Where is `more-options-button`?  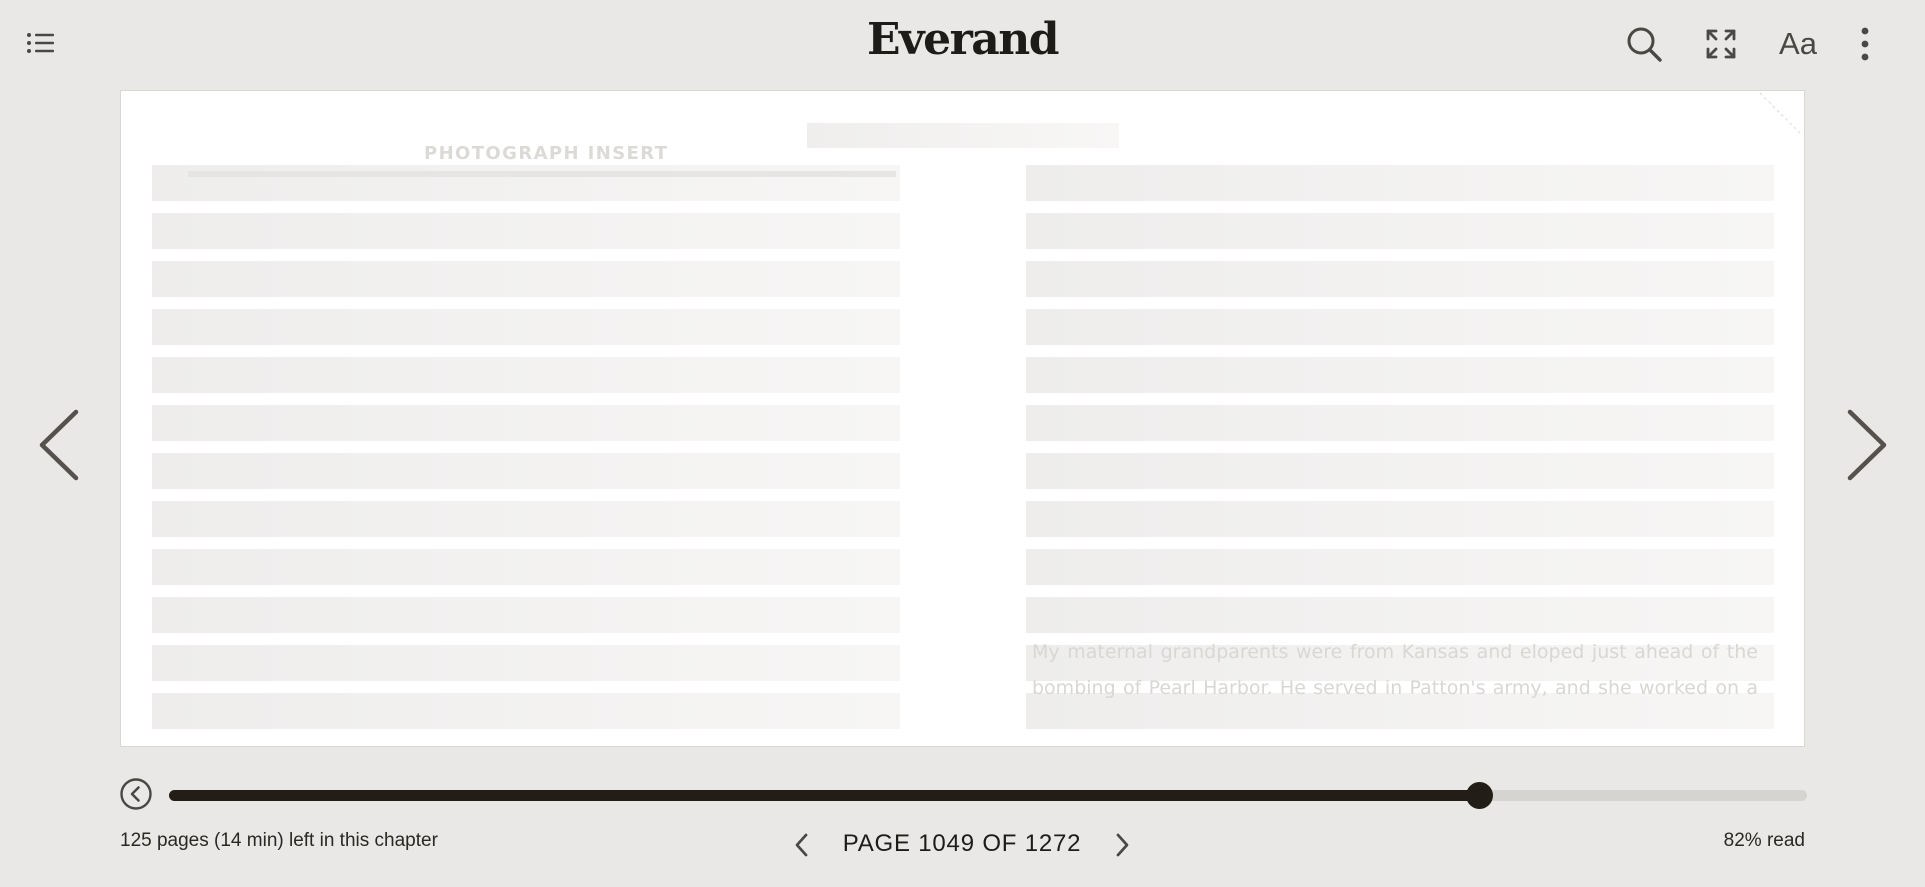
more-options-button is located at coordinates (1865, 44).